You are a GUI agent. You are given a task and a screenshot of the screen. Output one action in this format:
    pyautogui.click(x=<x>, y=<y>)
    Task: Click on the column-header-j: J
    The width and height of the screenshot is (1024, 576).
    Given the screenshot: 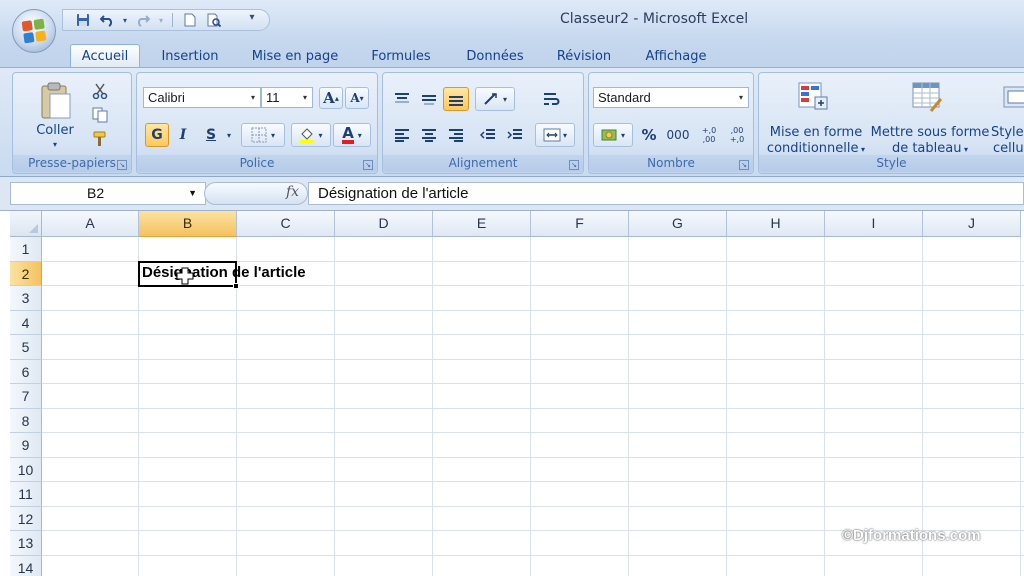 What is the action you would take?
    pyautogui.click(x=972, y=224)
    